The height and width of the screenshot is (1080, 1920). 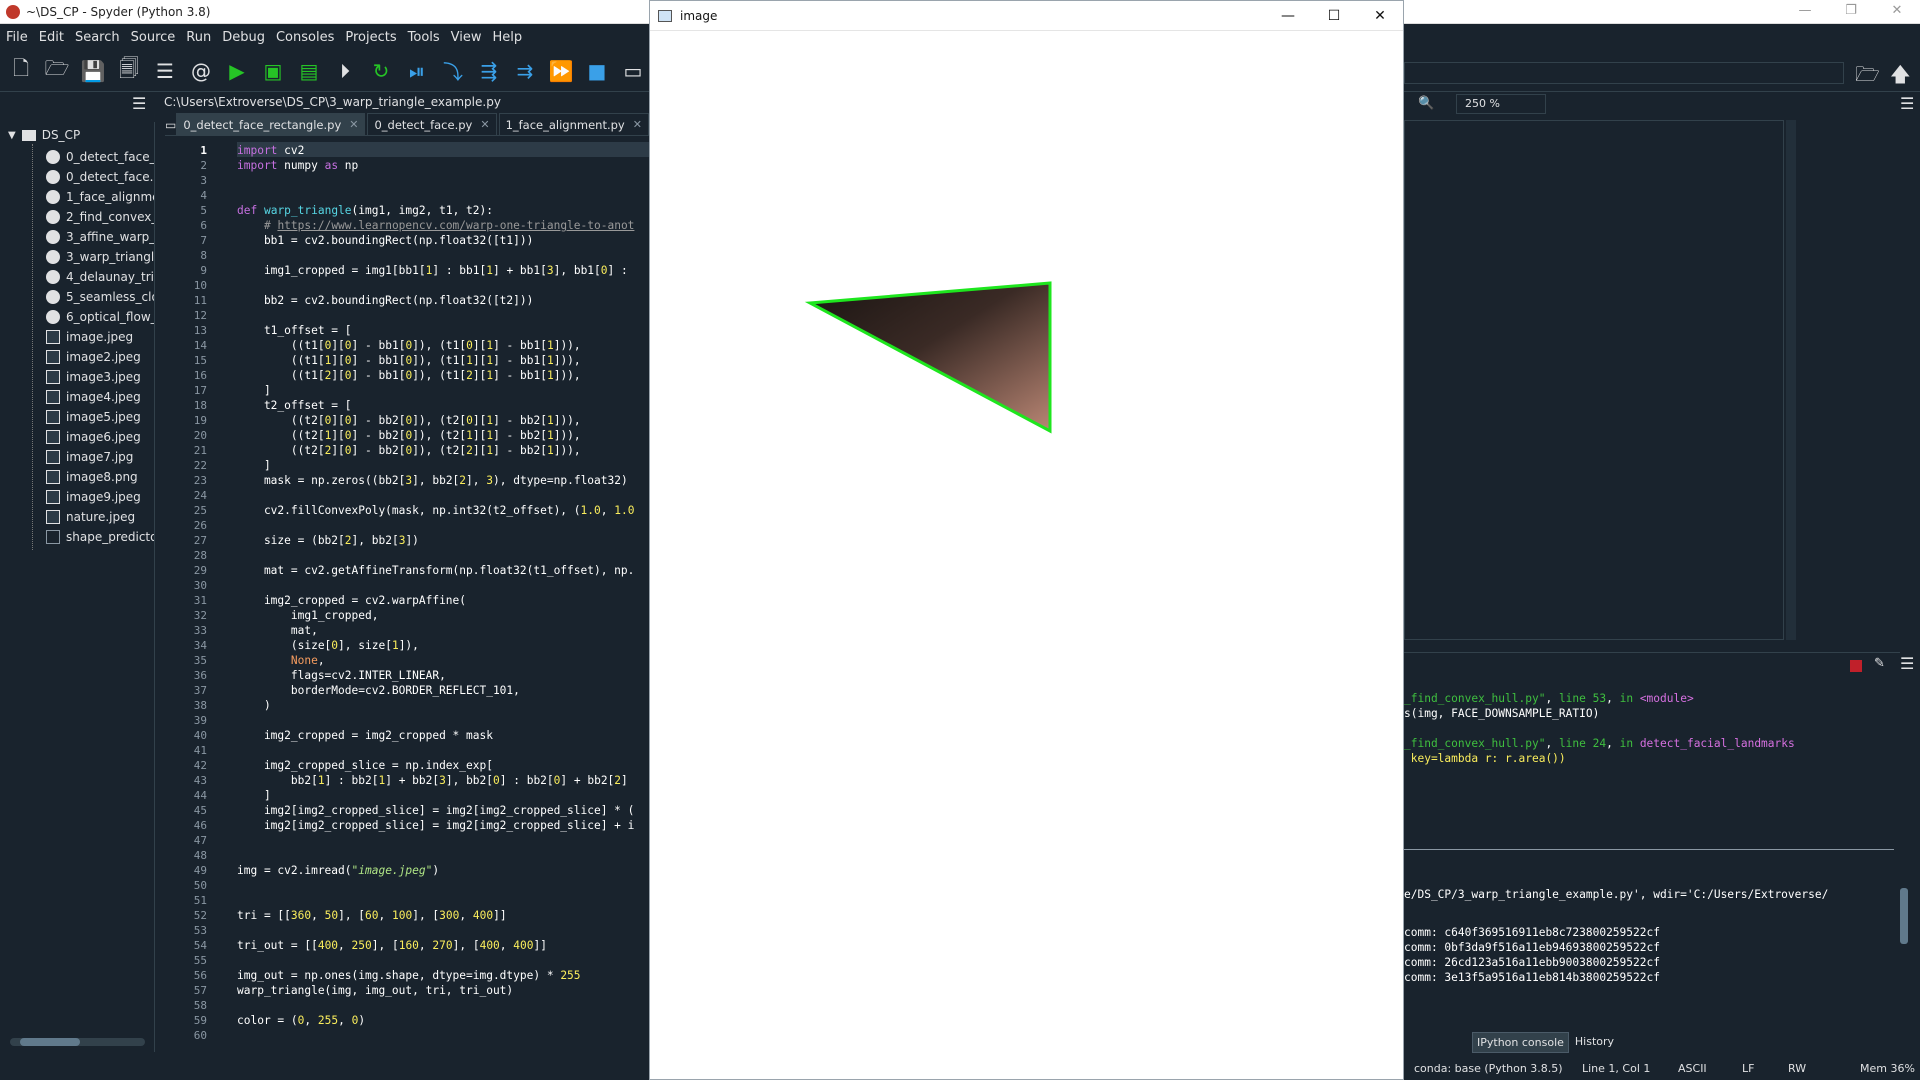 I want to click on run-cell-icon: ▣, so click(x=273, y=71).